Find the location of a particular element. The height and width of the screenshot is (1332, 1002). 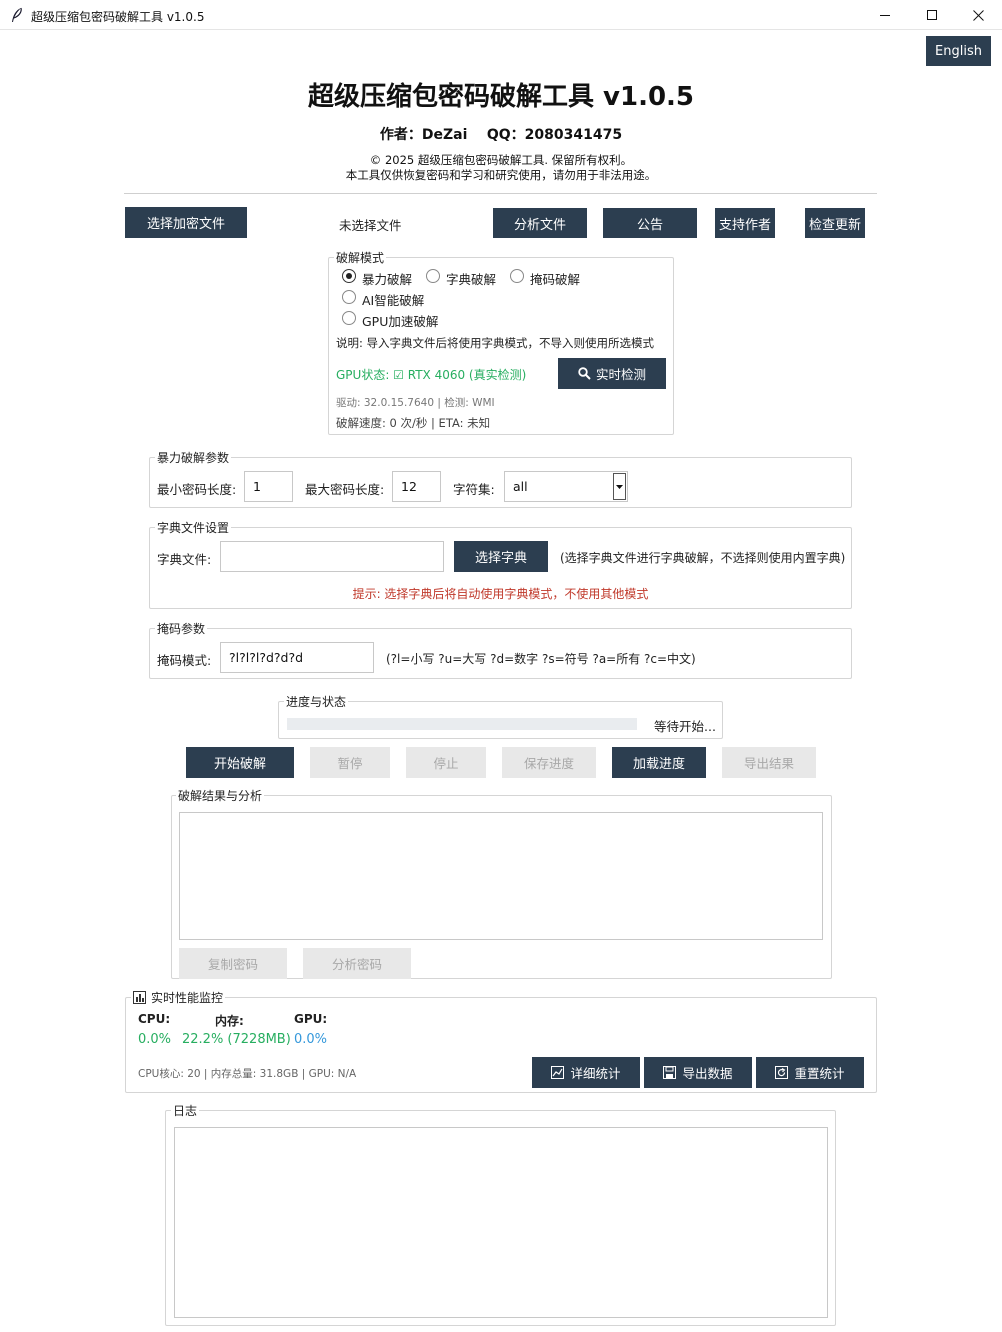

copy-password-button: 复制密码 is located at coordinates (233, 963).